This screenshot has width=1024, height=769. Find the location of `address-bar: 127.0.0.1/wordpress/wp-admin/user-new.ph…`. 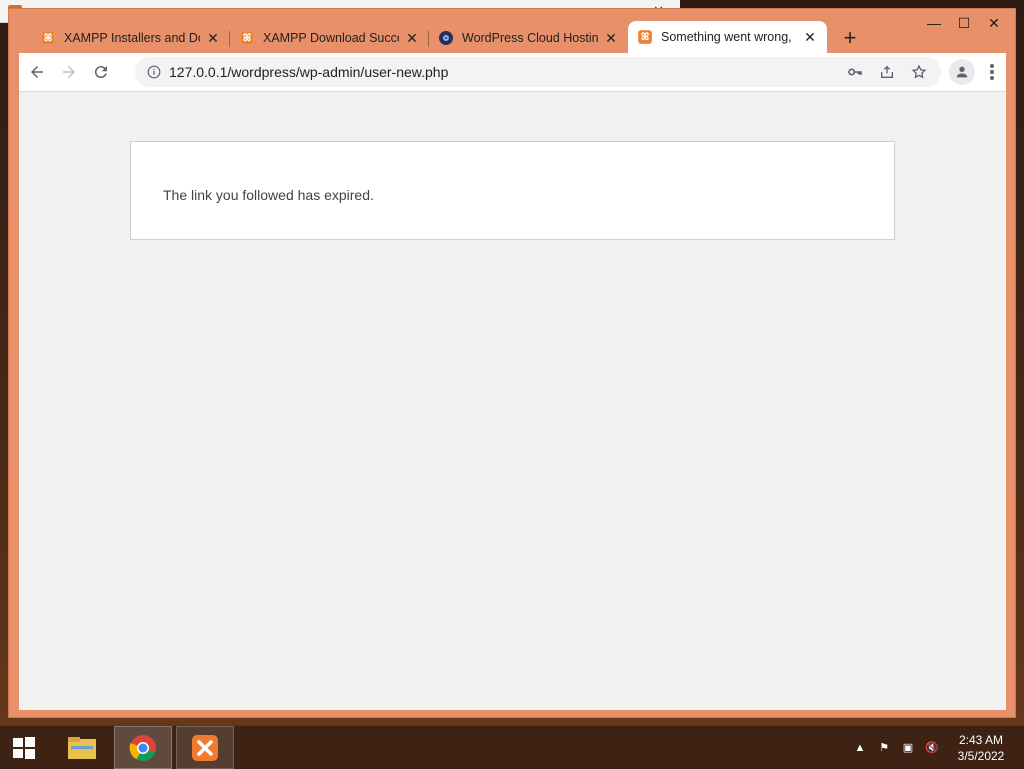

address-bar: 127.0.0.1/wordpress/wp-admin/user-new.ph… is located at coordinates (538, 72).